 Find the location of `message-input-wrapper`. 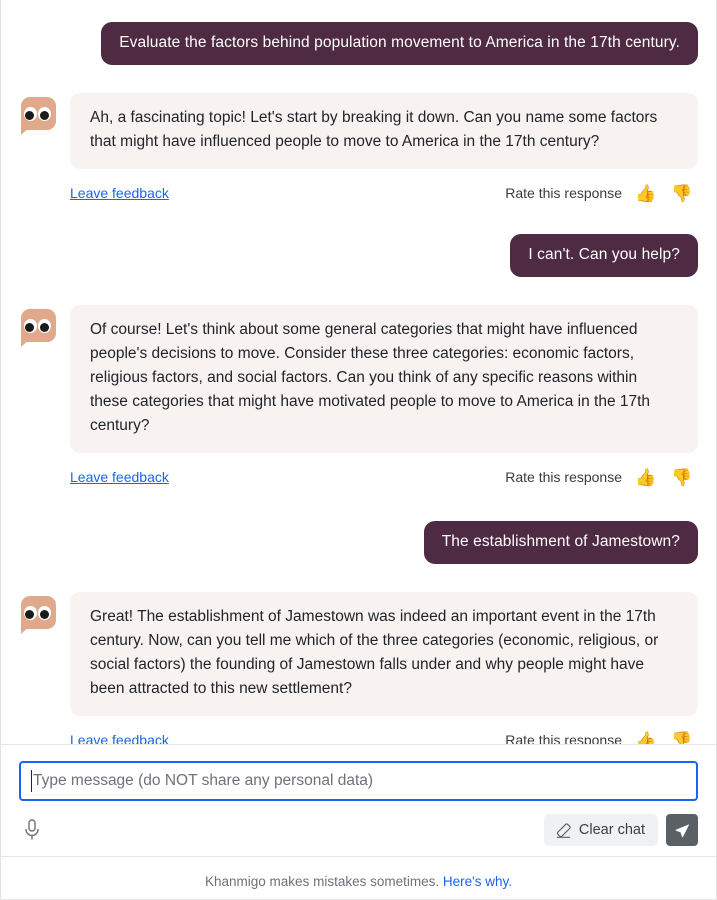

message-input-wrapper is located at coordinates (358, 781).